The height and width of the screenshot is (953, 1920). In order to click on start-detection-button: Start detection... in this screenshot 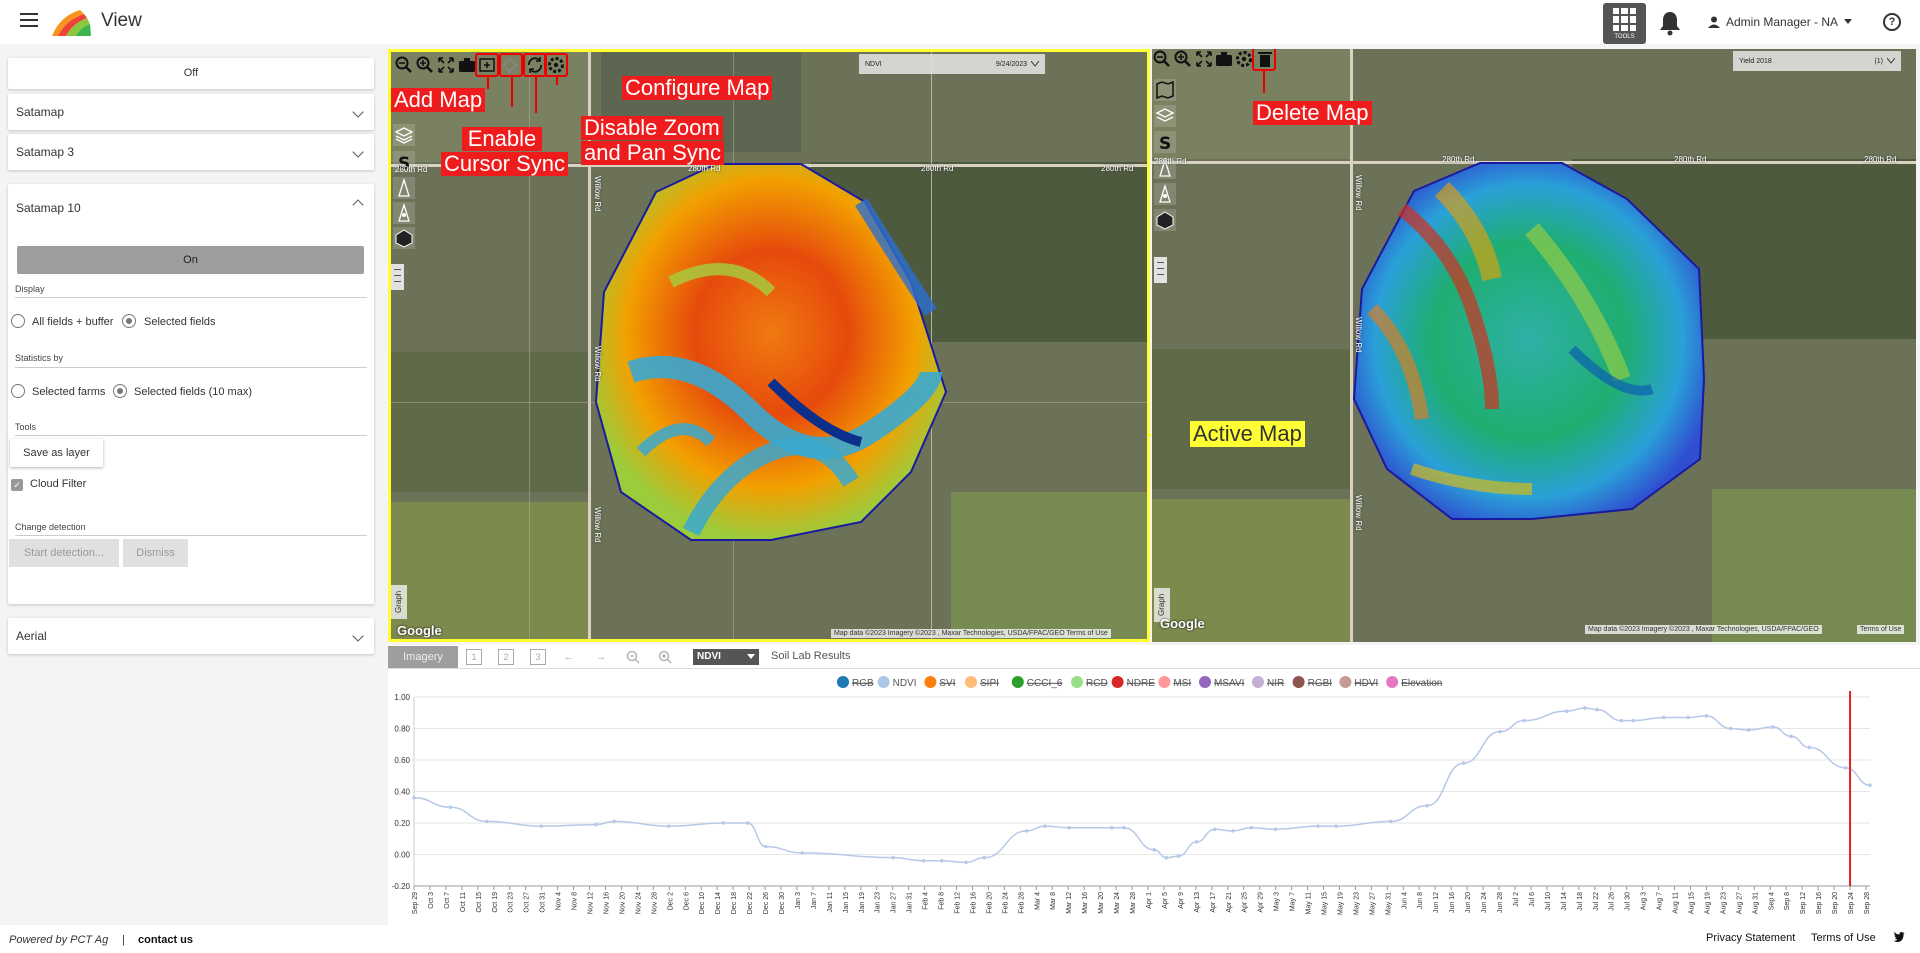, I will do `click(64, 553)`.